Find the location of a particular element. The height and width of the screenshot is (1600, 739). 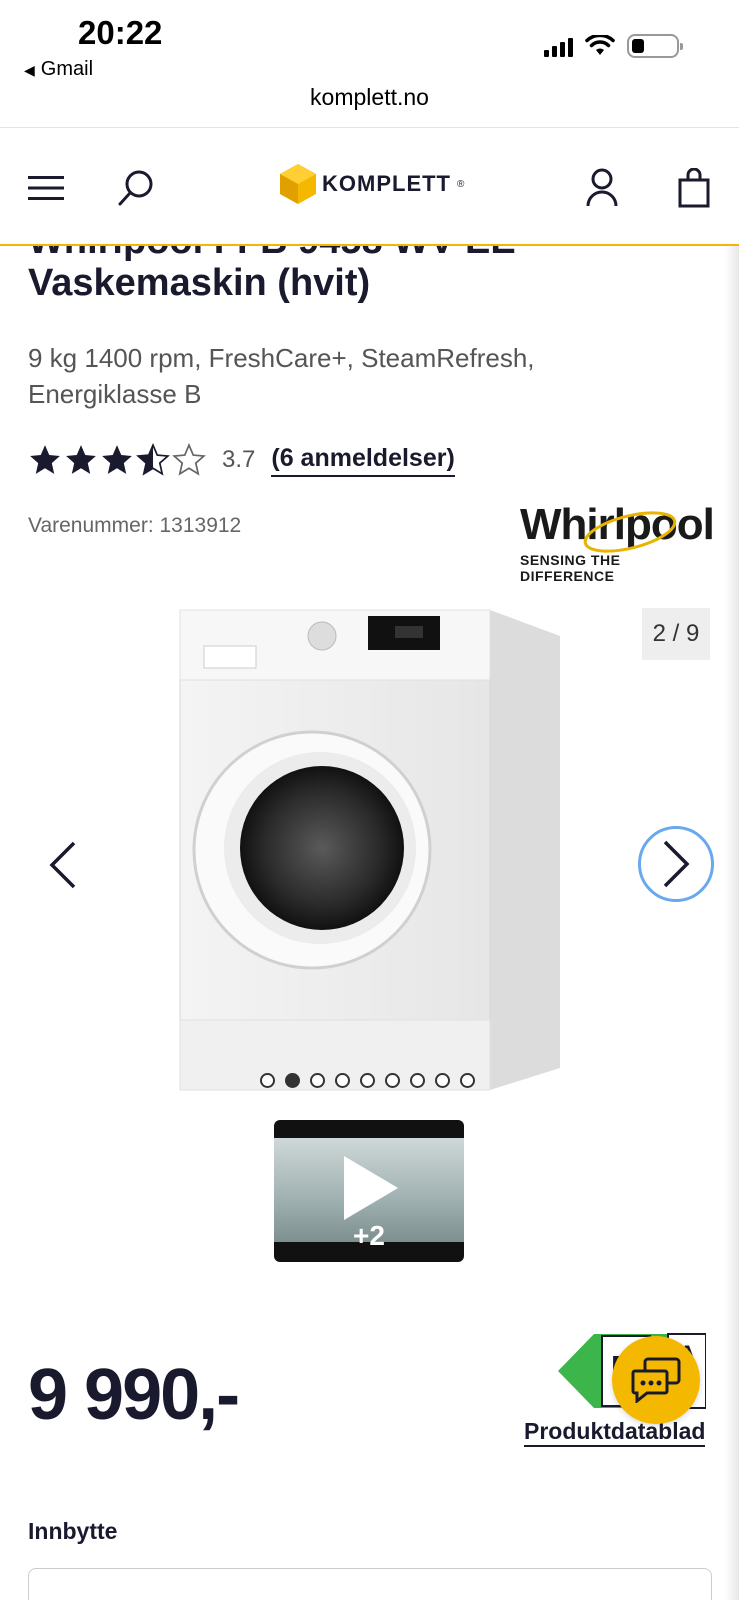

gallery-prev-button is located at coordinates (63, 865).